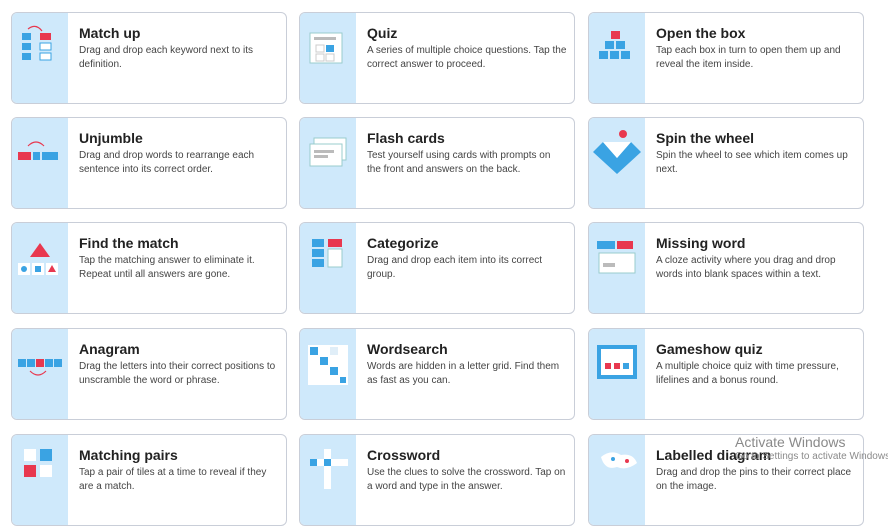 The image size is (888, 526). Describe the element at coordinates (327, 253) in the screenshot. I see `categorize-icon` at that location.